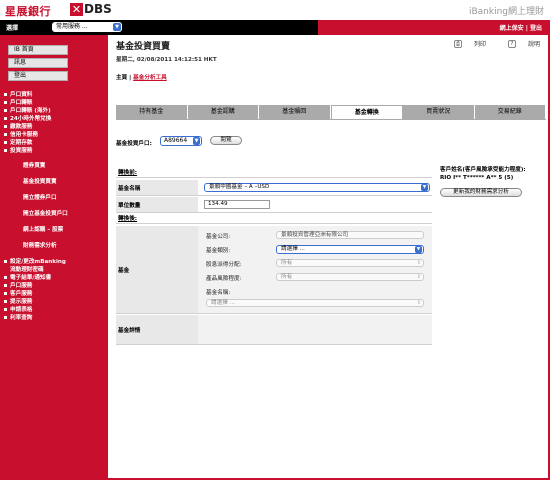  What do you see at coordinates (18, 293) in the screenshot?
I see `sidebar-item-customer-services: 客戶服務` at bounding box center [18, 293].